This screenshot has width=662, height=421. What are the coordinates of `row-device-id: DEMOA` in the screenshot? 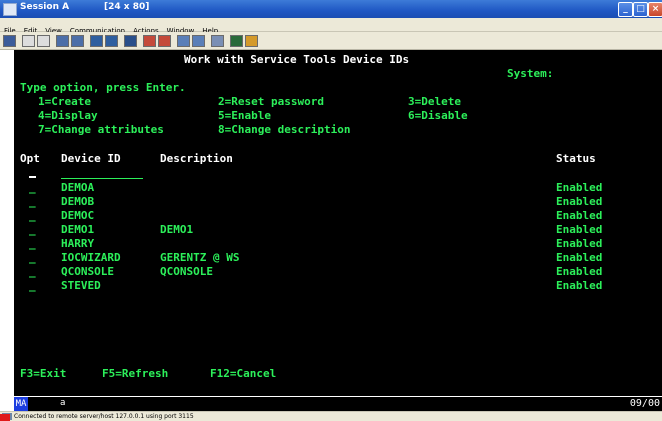 It's located at (78, 187).